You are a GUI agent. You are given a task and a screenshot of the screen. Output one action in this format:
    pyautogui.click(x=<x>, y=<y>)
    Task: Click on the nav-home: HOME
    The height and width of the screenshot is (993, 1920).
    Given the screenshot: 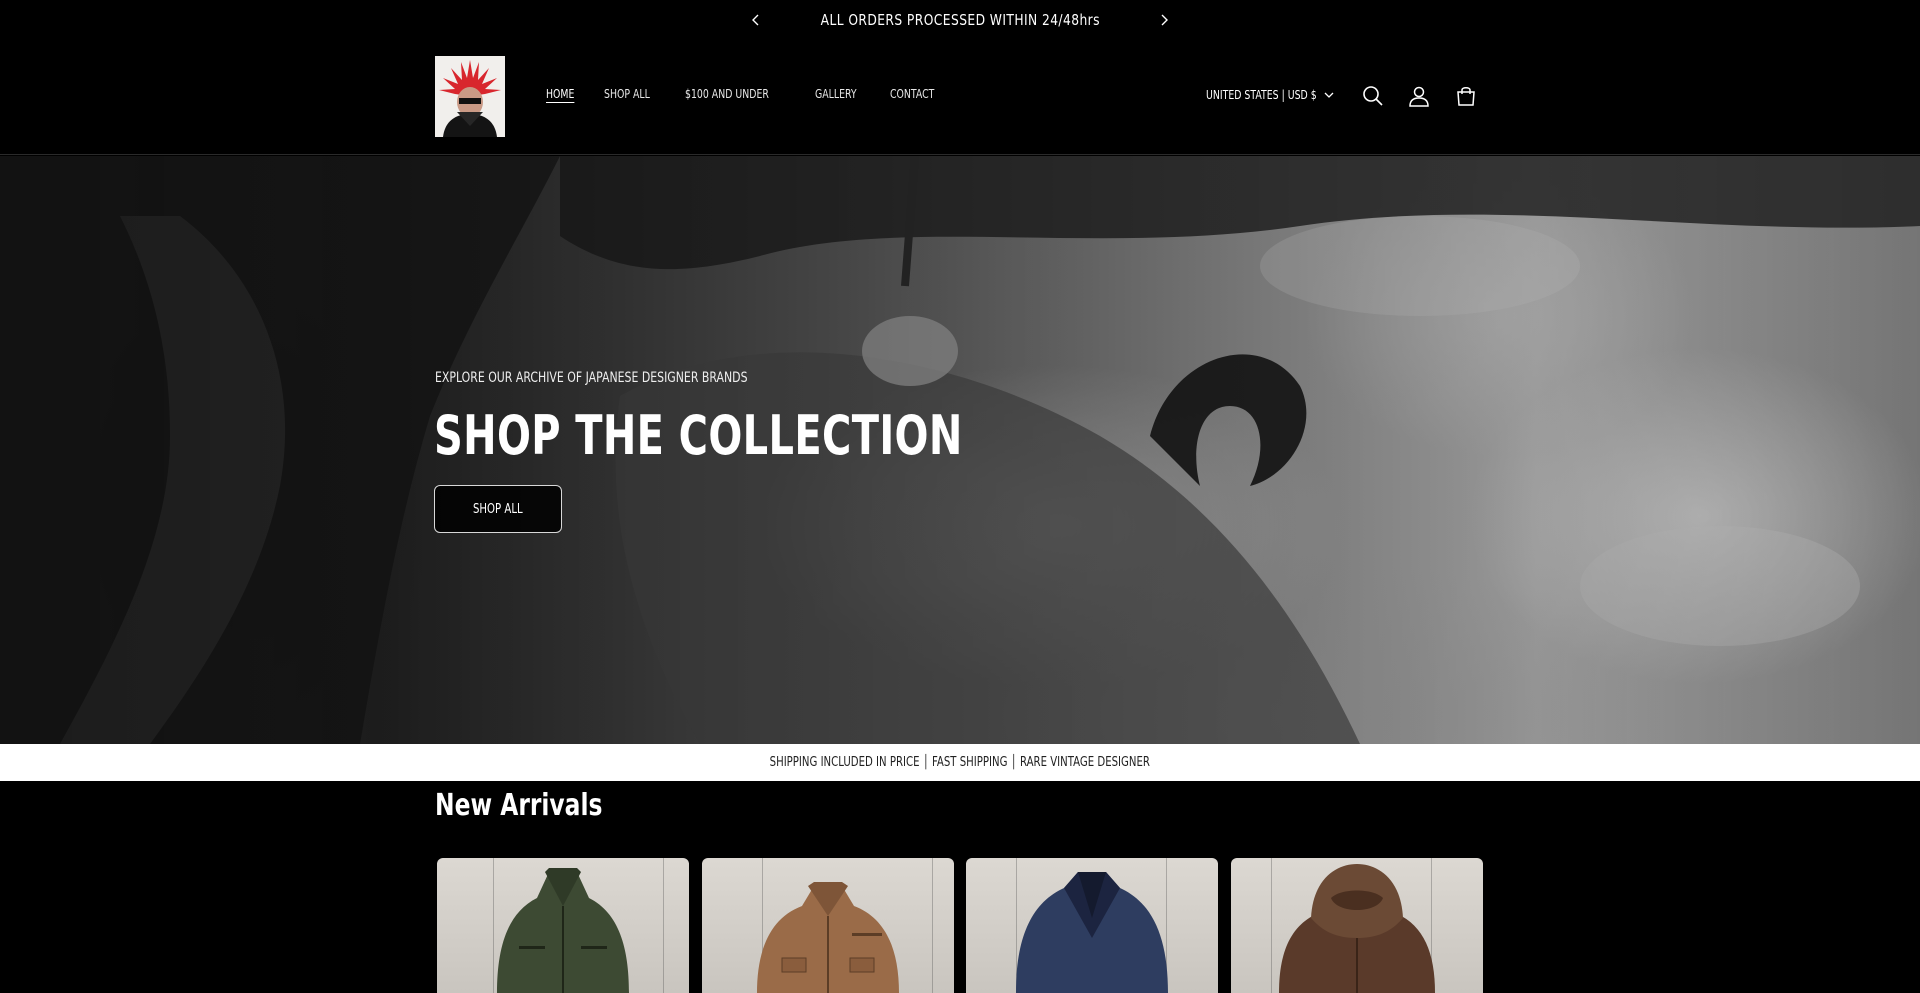 What is the action you would take?
    pyautogui.click(x=560, y=94)
    